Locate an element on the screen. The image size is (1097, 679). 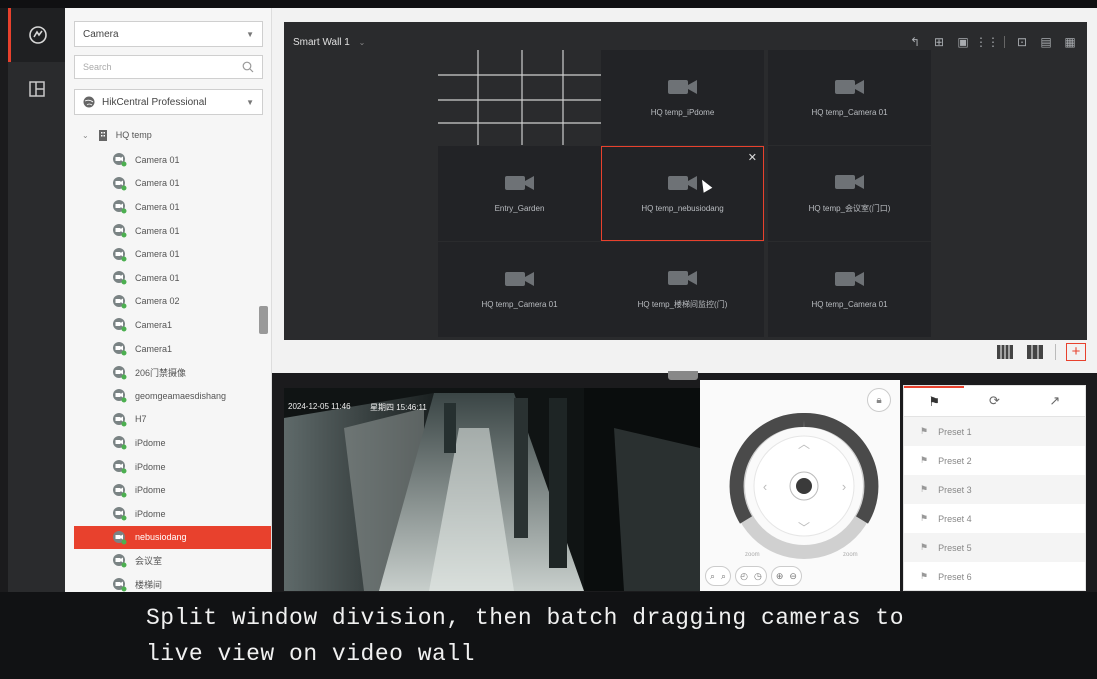
wall-screen: HQ temp_iPdome is located at coordinates (682, 97).